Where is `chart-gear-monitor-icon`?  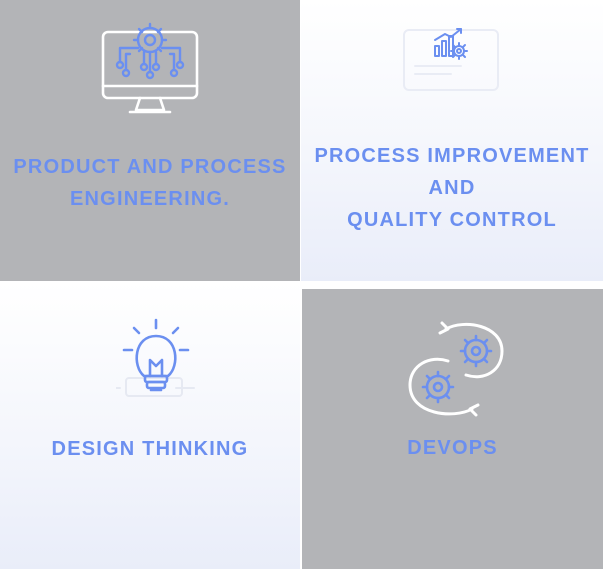 chart-gear-monitor-icon is located at coordinates (451, 59).